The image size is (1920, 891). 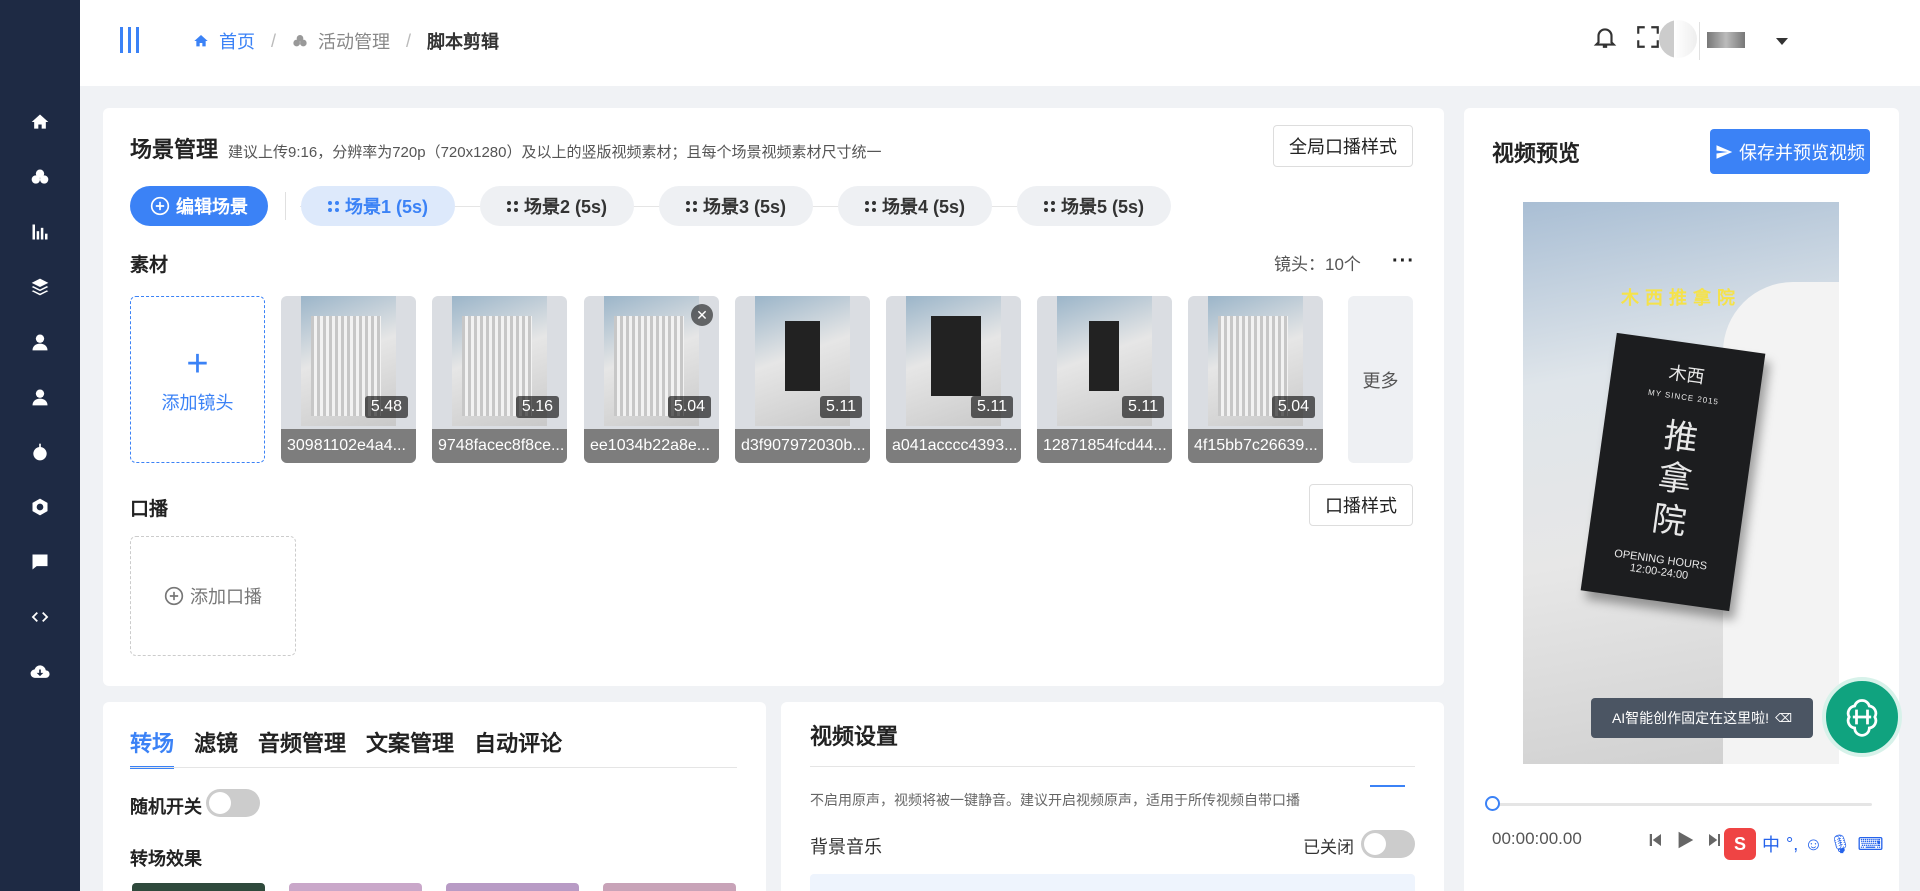 I want to click on mic-icon: 🎙, so click(x=1840, y=844).